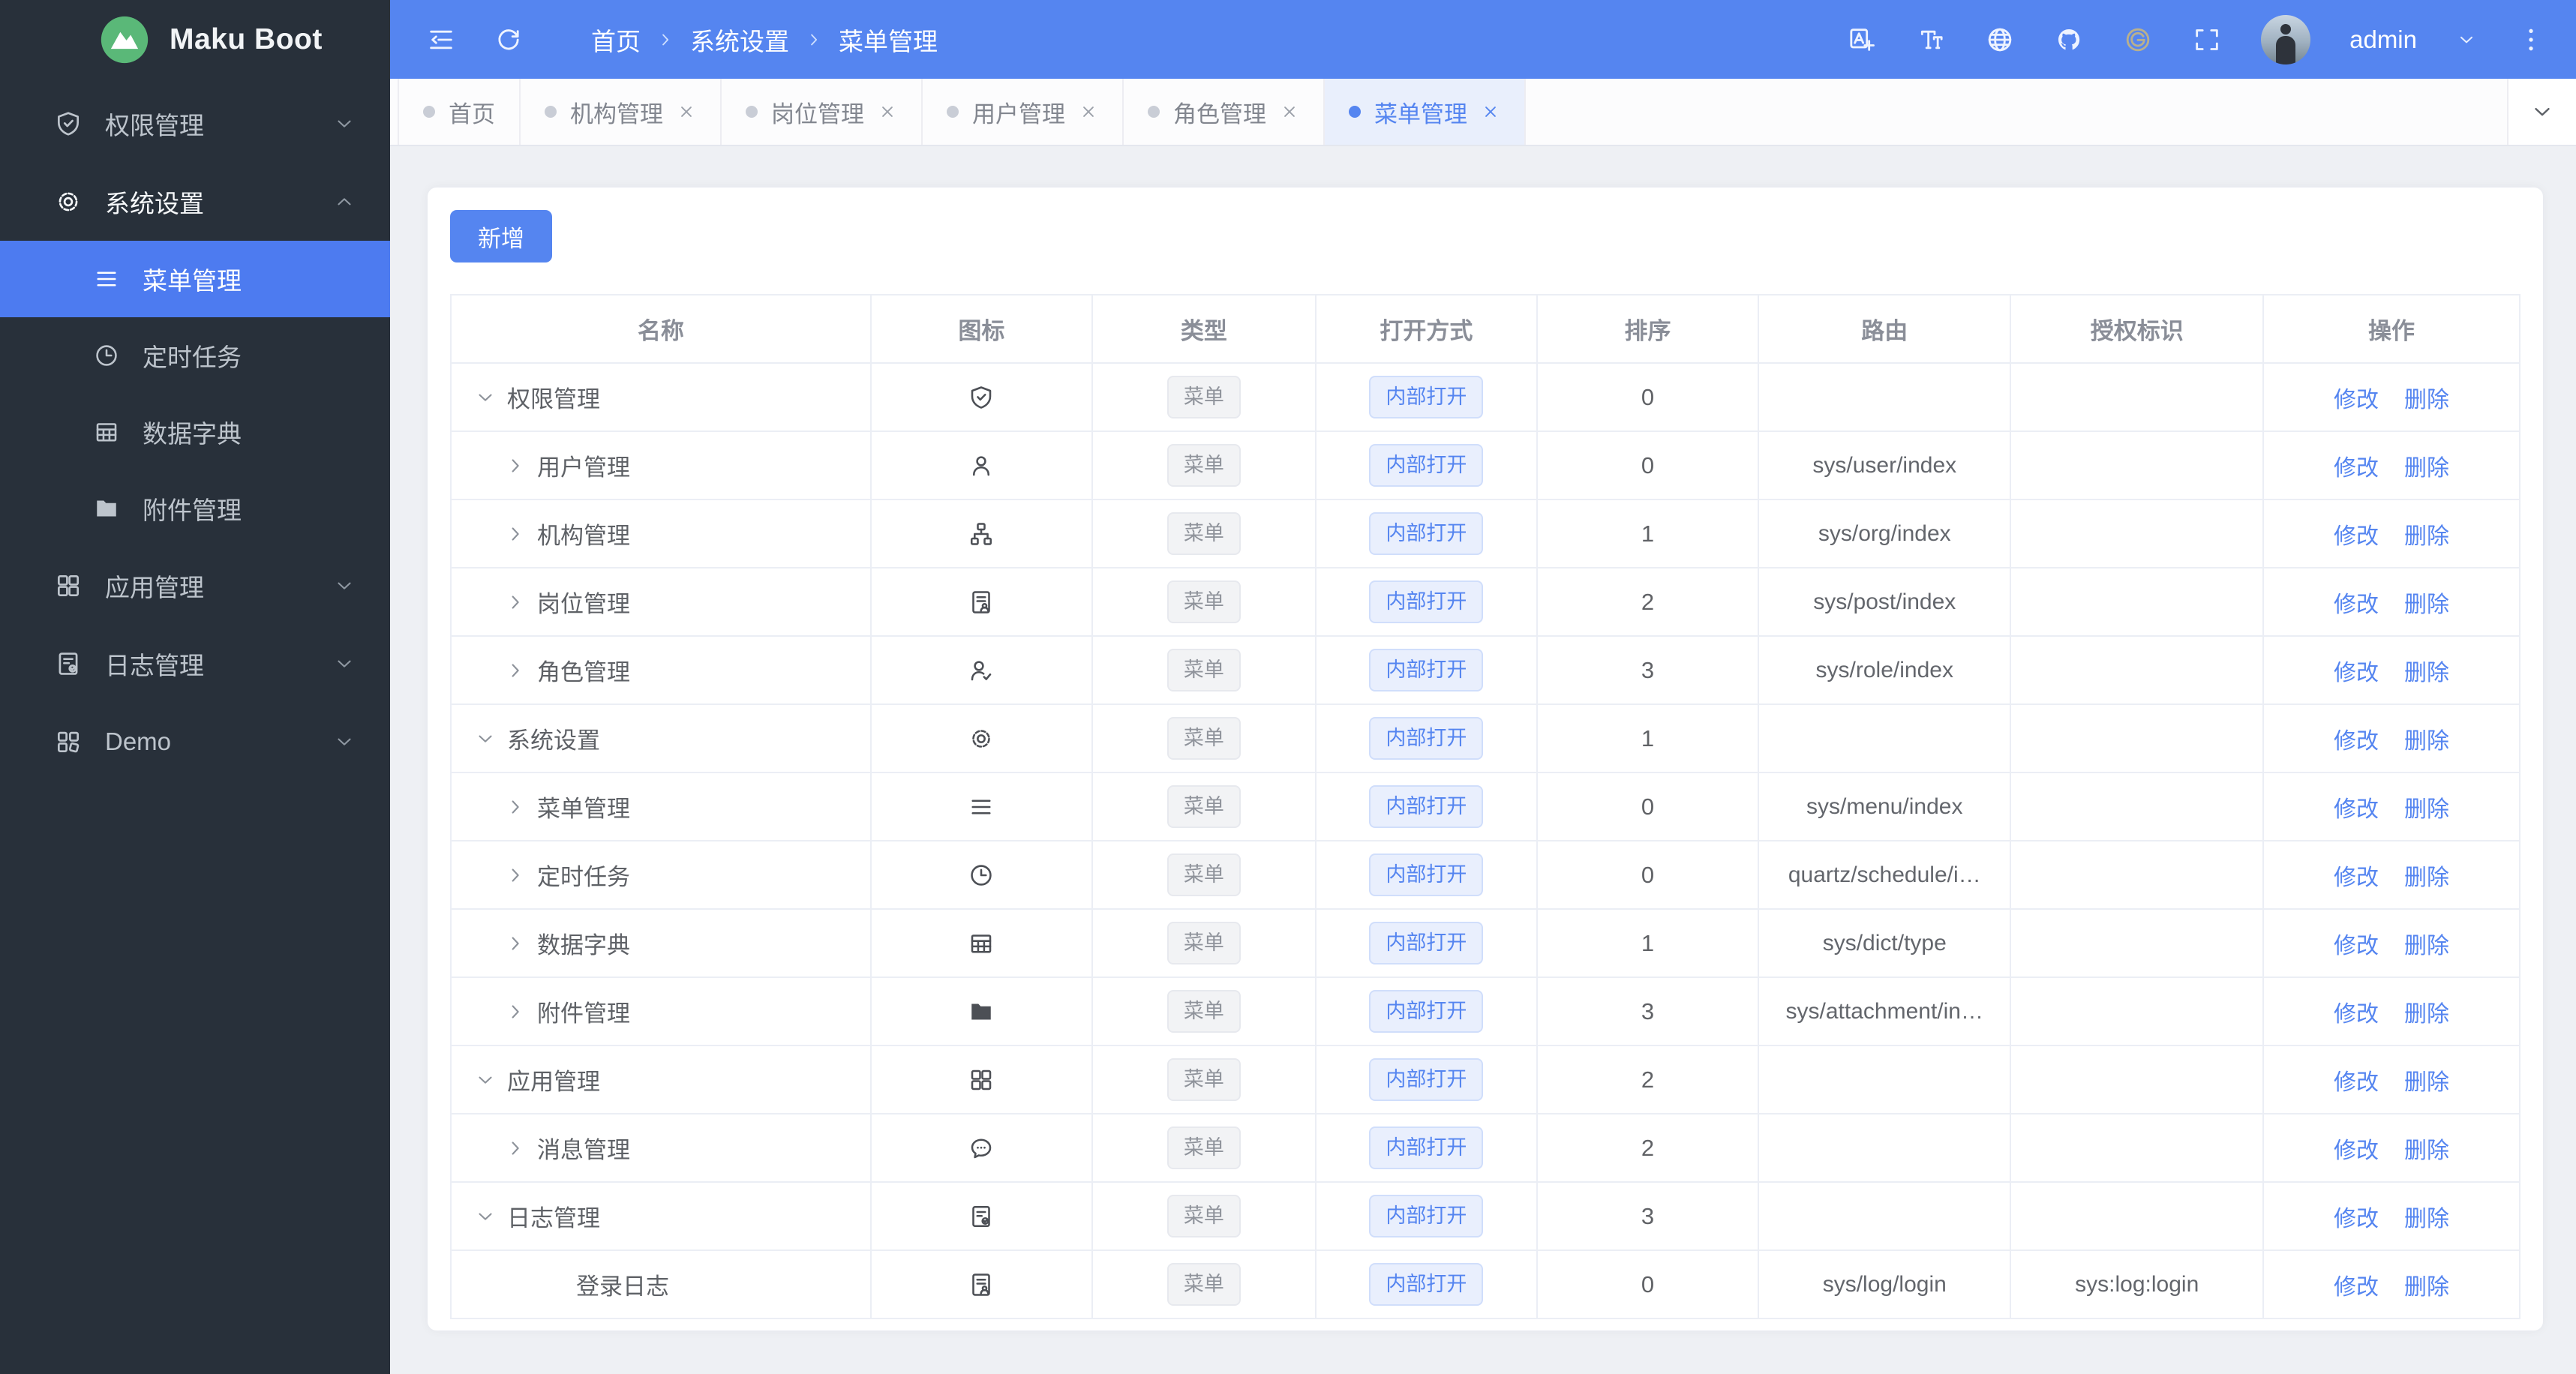  I want to click on name-cell: 角色管理, so click(661, 670).